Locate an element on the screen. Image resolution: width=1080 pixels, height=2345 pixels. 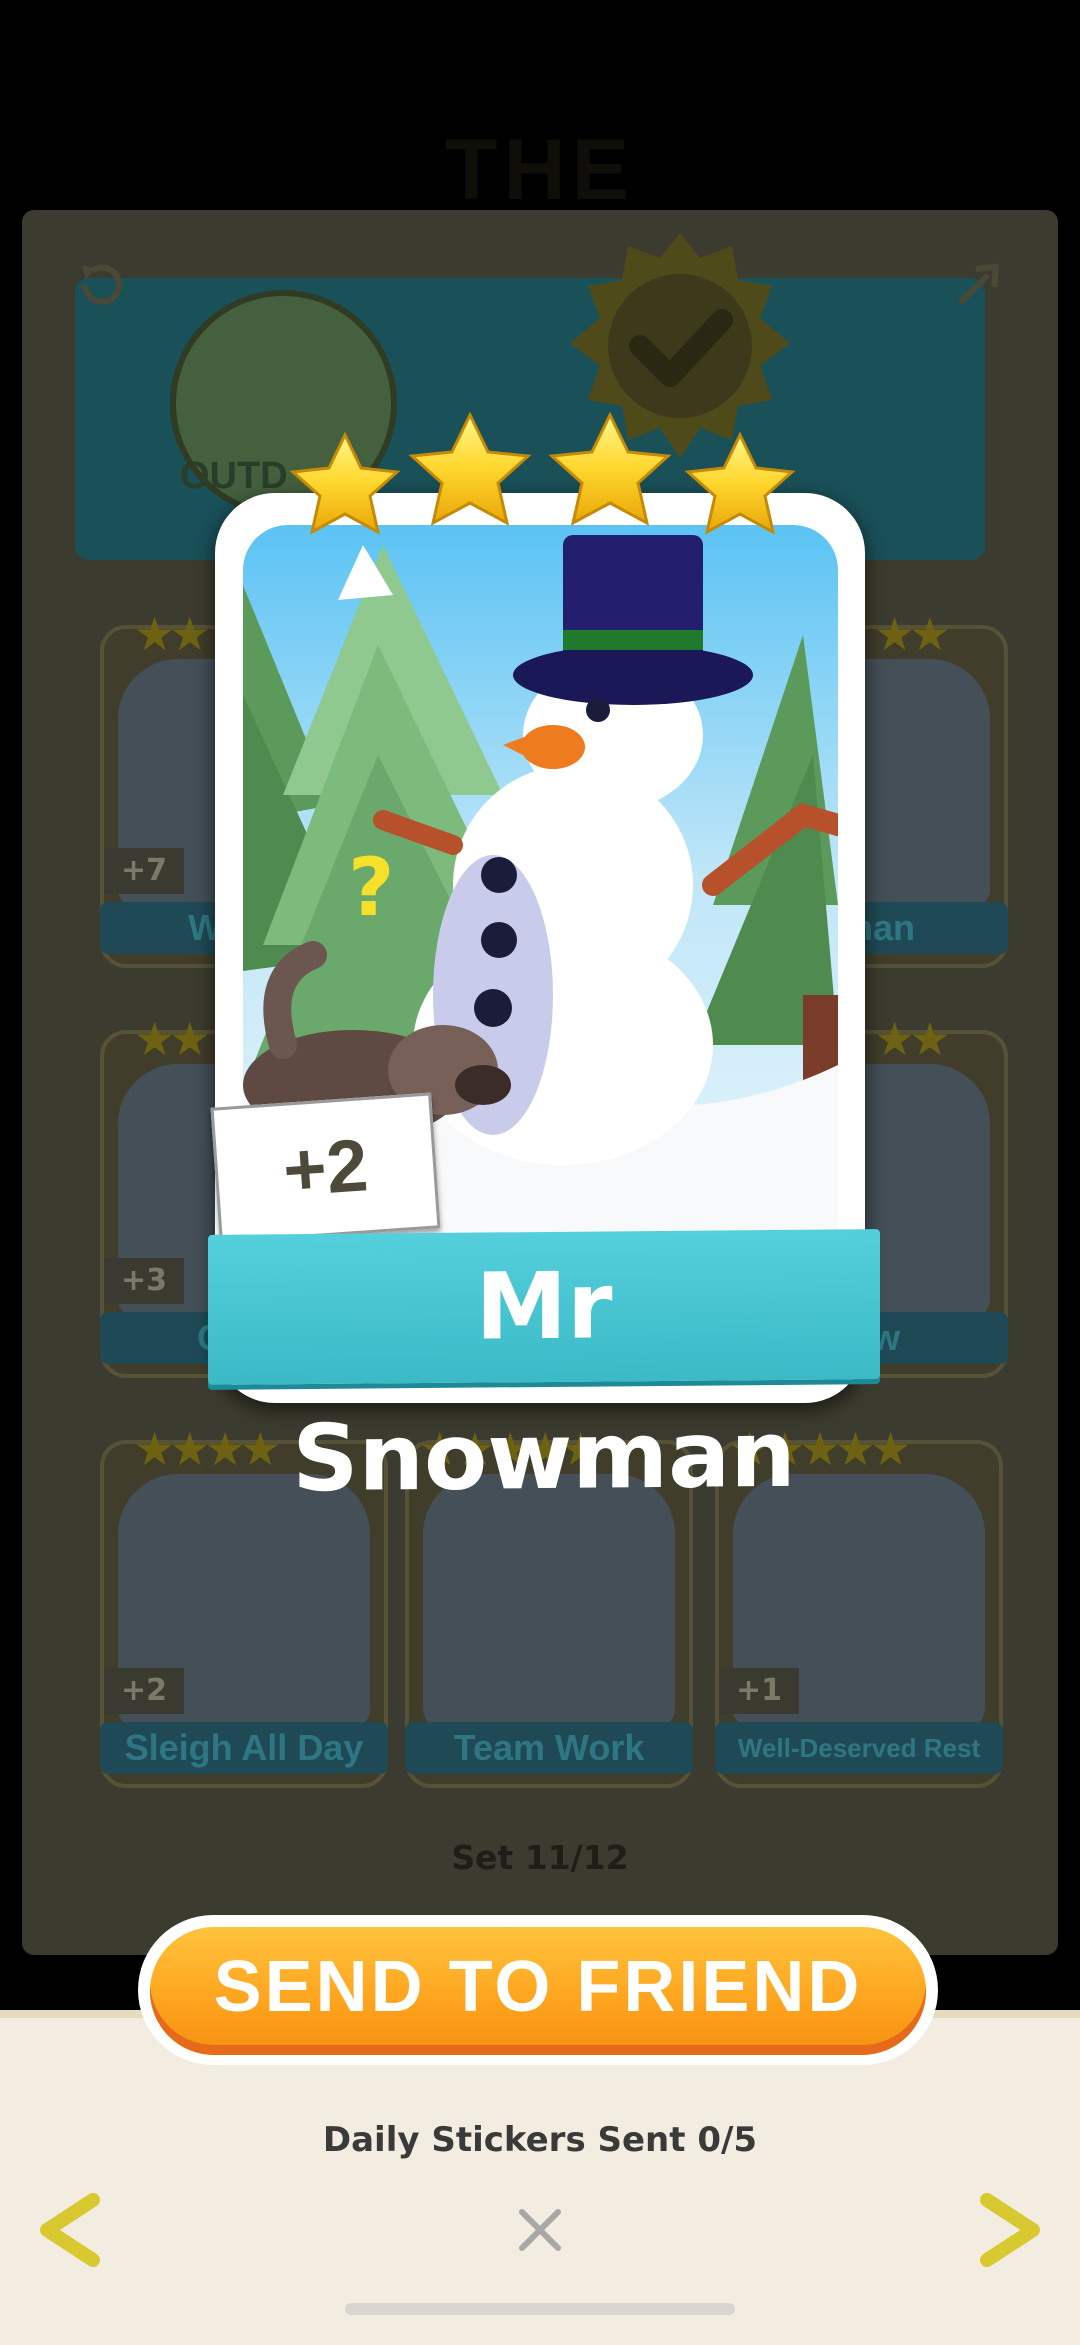
home-indicator is located at coordinates (540, 2309).